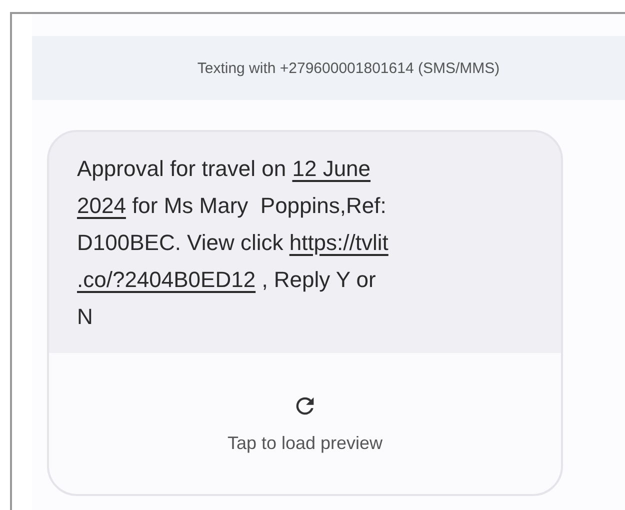  Describe the element at coordinates (348, 68) in the screenshot. I see `texting-with-label: Texting with +279600001801614 (SMS/MMS)` at that location.